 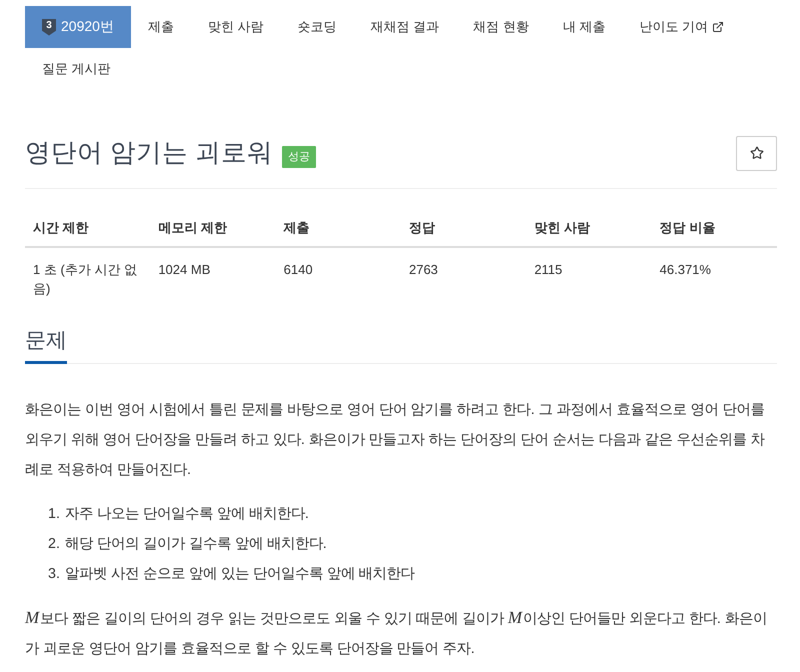 What do you see at coordinates (463, 228) in the screenshot?
I see `table-header-cell: 정답` at bounding box center [463, 228].